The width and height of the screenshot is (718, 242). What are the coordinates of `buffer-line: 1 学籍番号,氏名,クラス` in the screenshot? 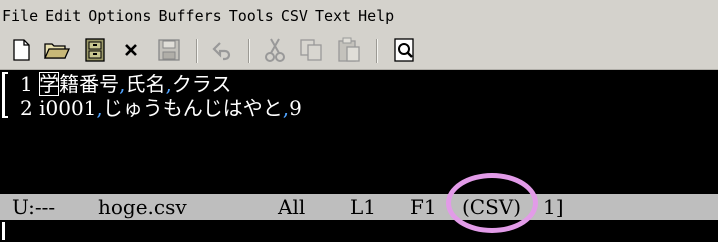 It's located at (125, 84).